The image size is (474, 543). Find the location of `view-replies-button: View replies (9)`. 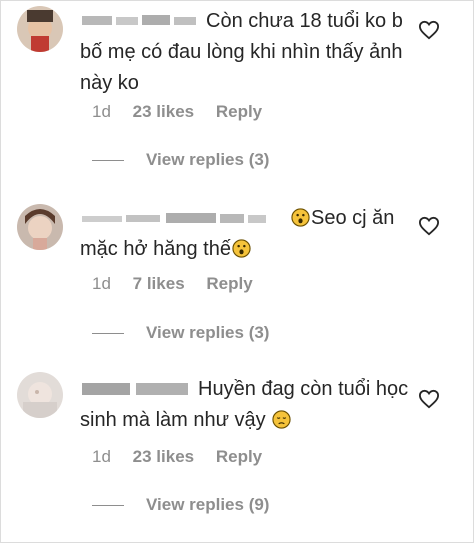

view-replies-button: View replies (9) is located at coordinates (180, 505).